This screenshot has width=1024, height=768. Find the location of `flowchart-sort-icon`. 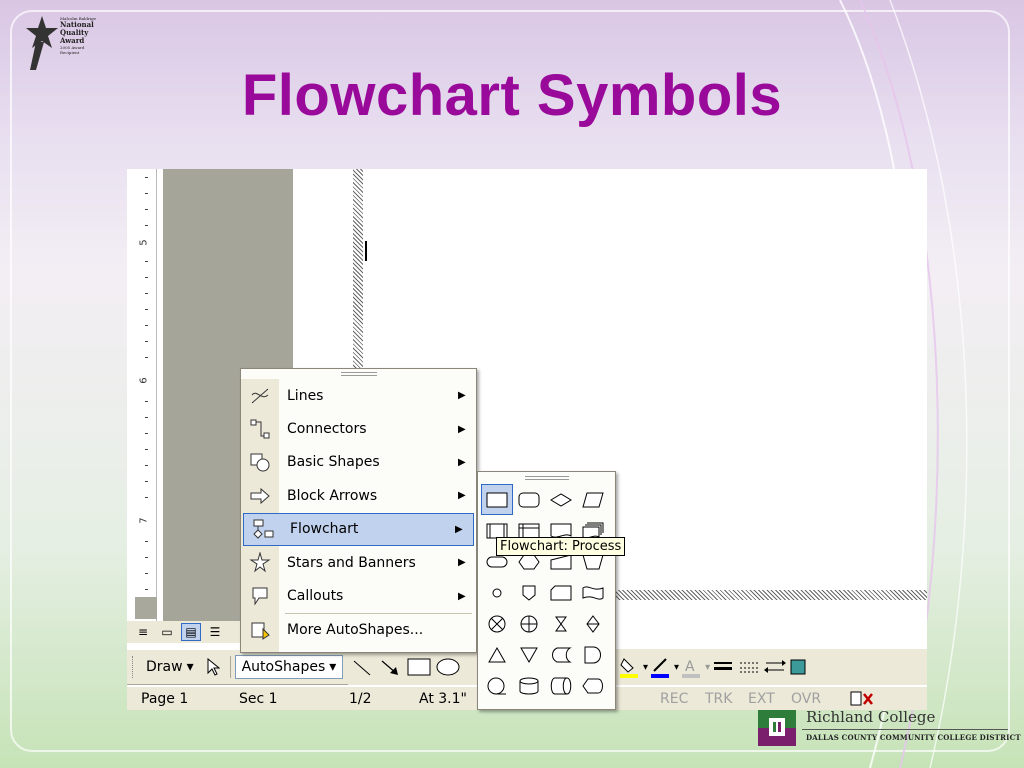

flowchart-sort-icon is located at coordinates (593, 623).